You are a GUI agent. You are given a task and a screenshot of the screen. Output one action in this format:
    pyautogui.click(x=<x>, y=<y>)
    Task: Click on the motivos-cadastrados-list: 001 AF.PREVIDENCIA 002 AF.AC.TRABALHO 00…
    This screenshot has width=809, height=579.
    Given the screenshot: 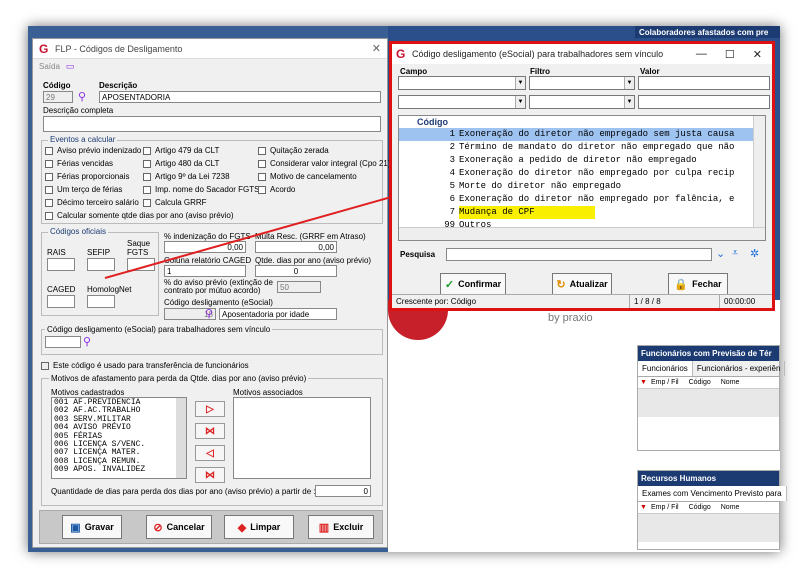 What is the action you would take?
    pyautogui.click(x=119, y=438)
    